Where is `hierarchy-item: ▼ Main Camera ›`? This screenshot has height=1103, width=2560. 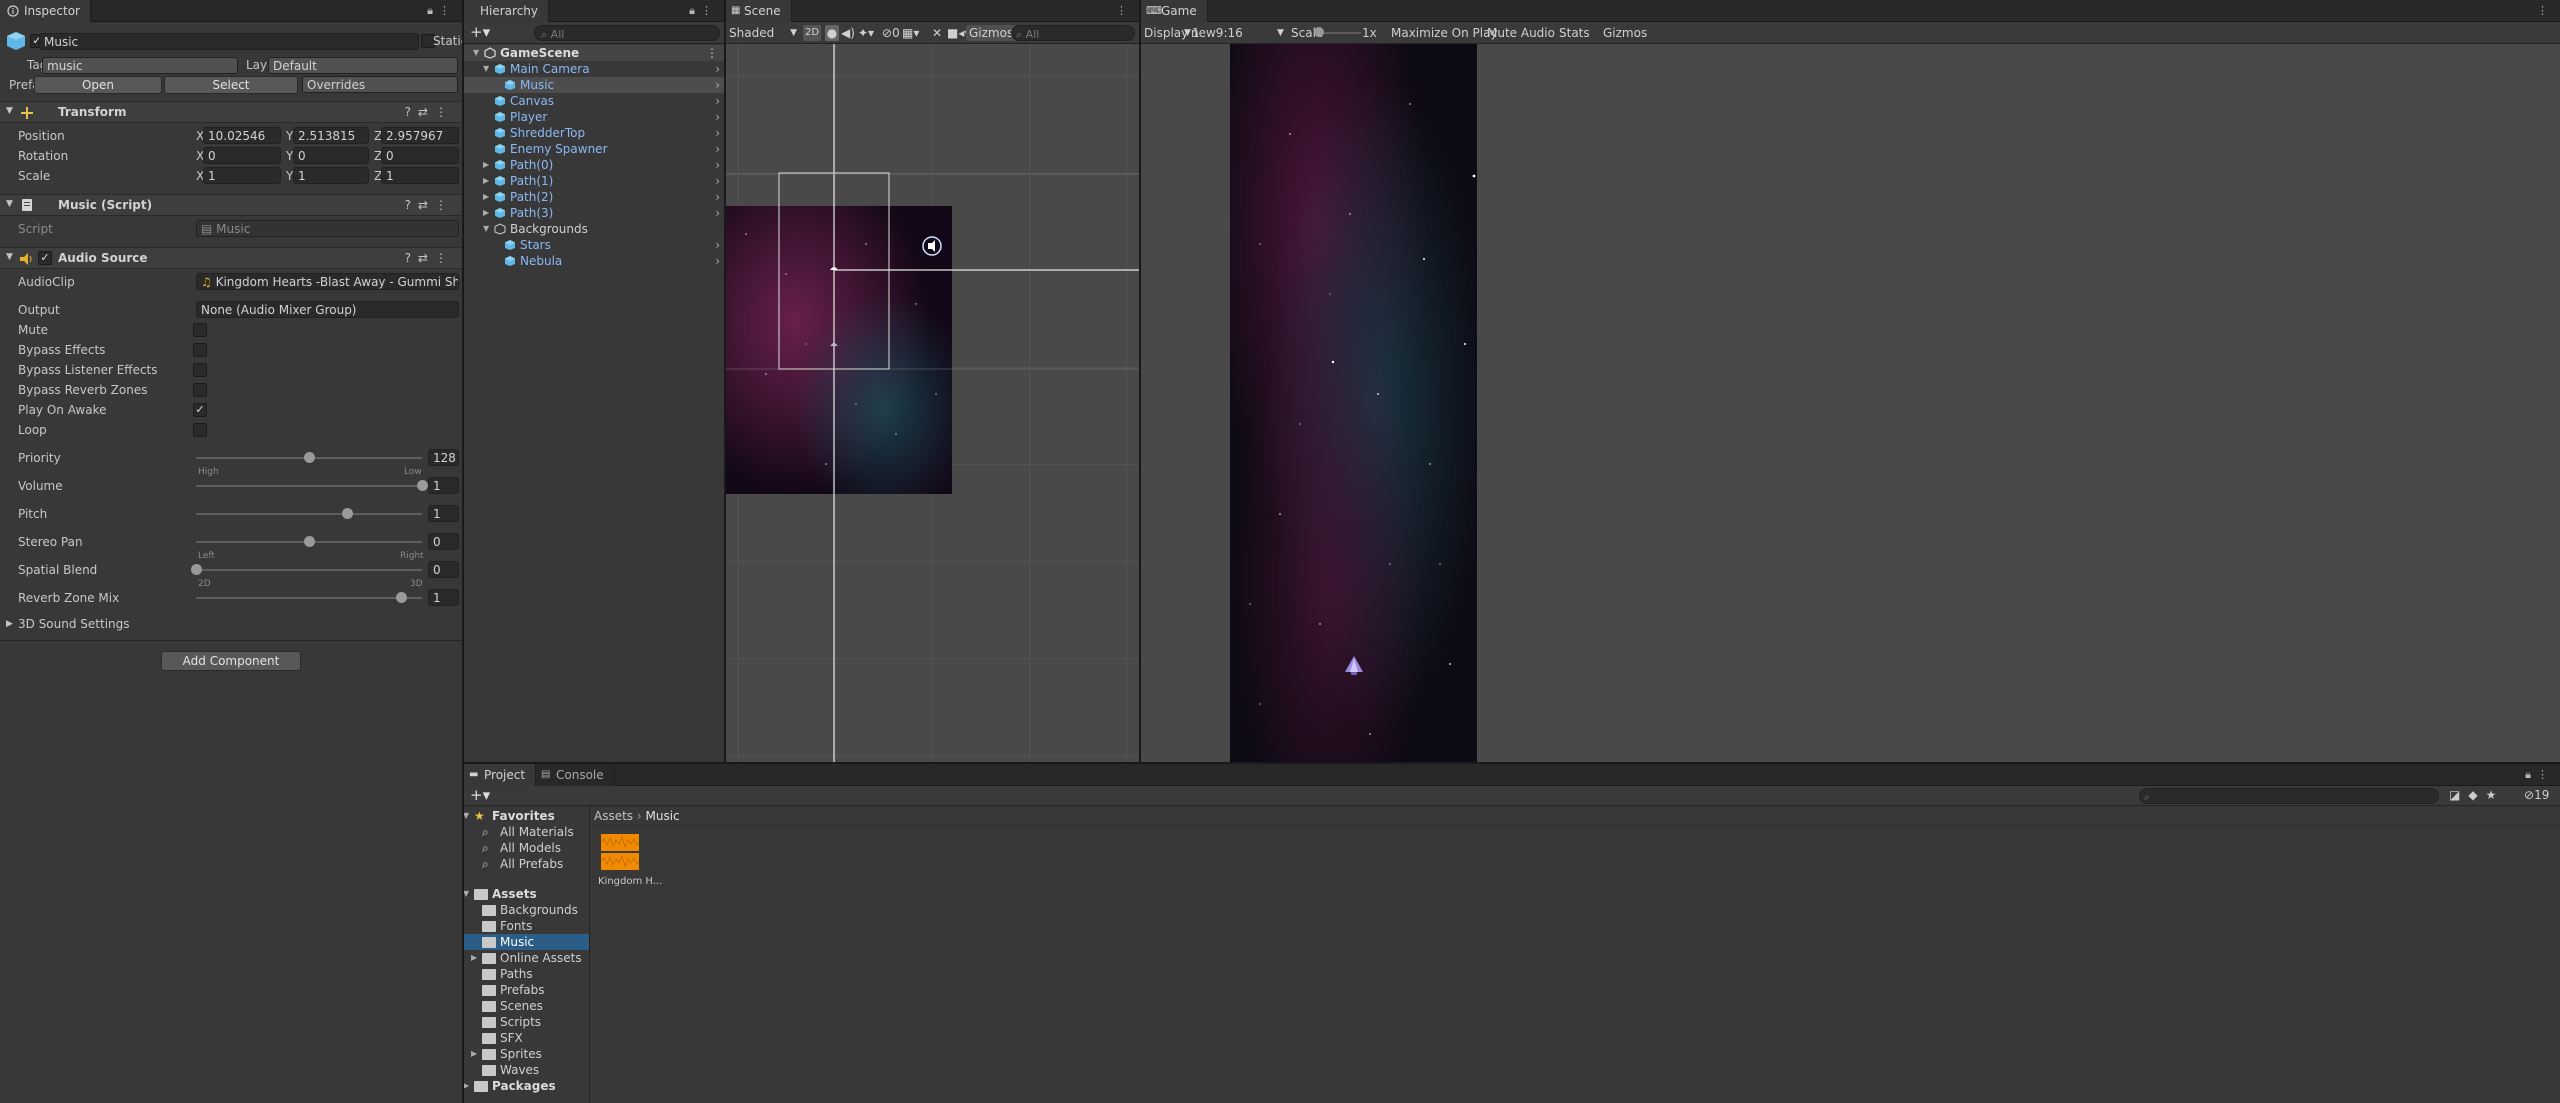 hierarchy-item: ▼ Main Camera › is located at coordinates (594, 69).